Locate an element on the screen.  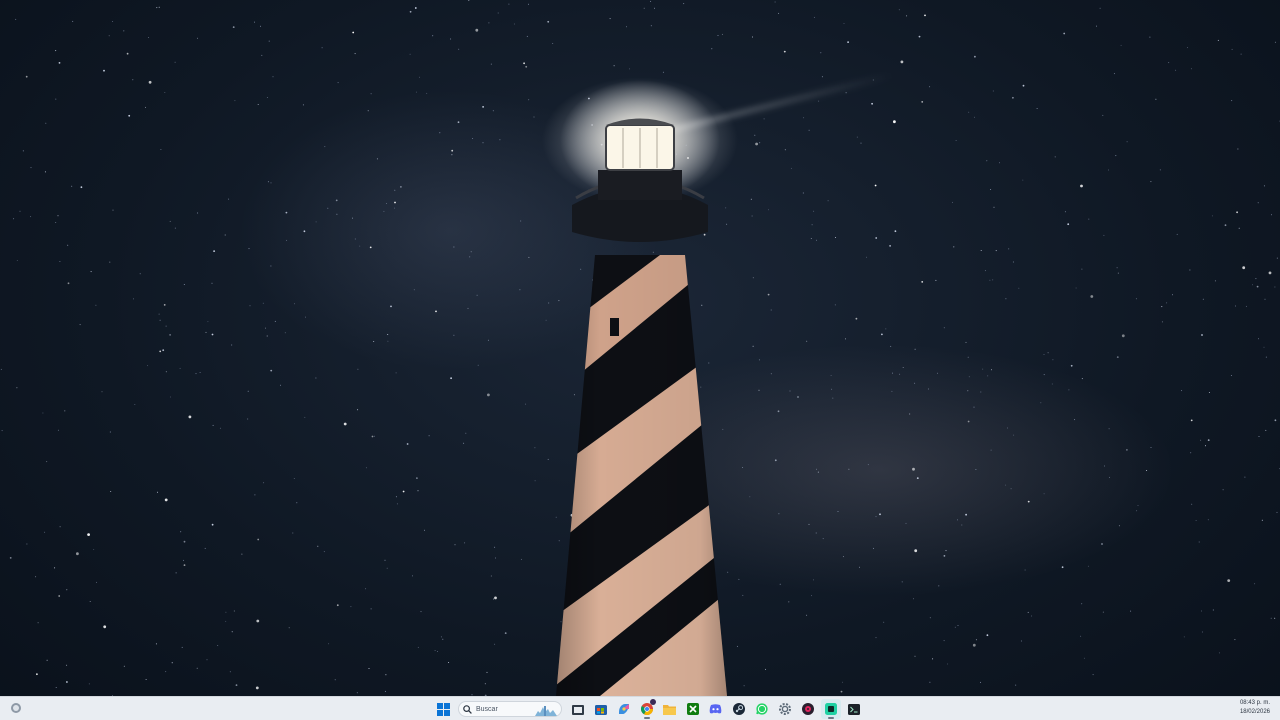
taskbar-center: Buscar is located at coordinates (648, 709).